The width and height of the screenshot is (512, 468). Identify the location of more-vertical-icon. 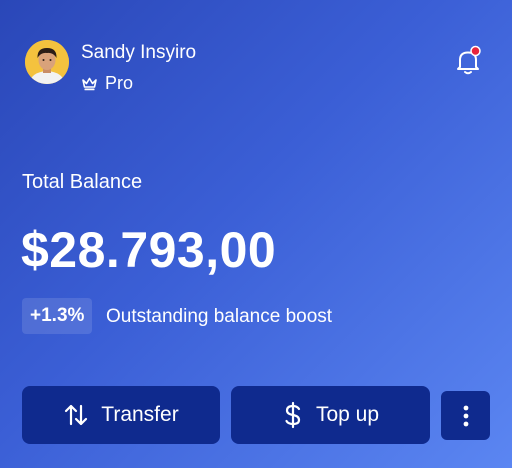
(465, 415).